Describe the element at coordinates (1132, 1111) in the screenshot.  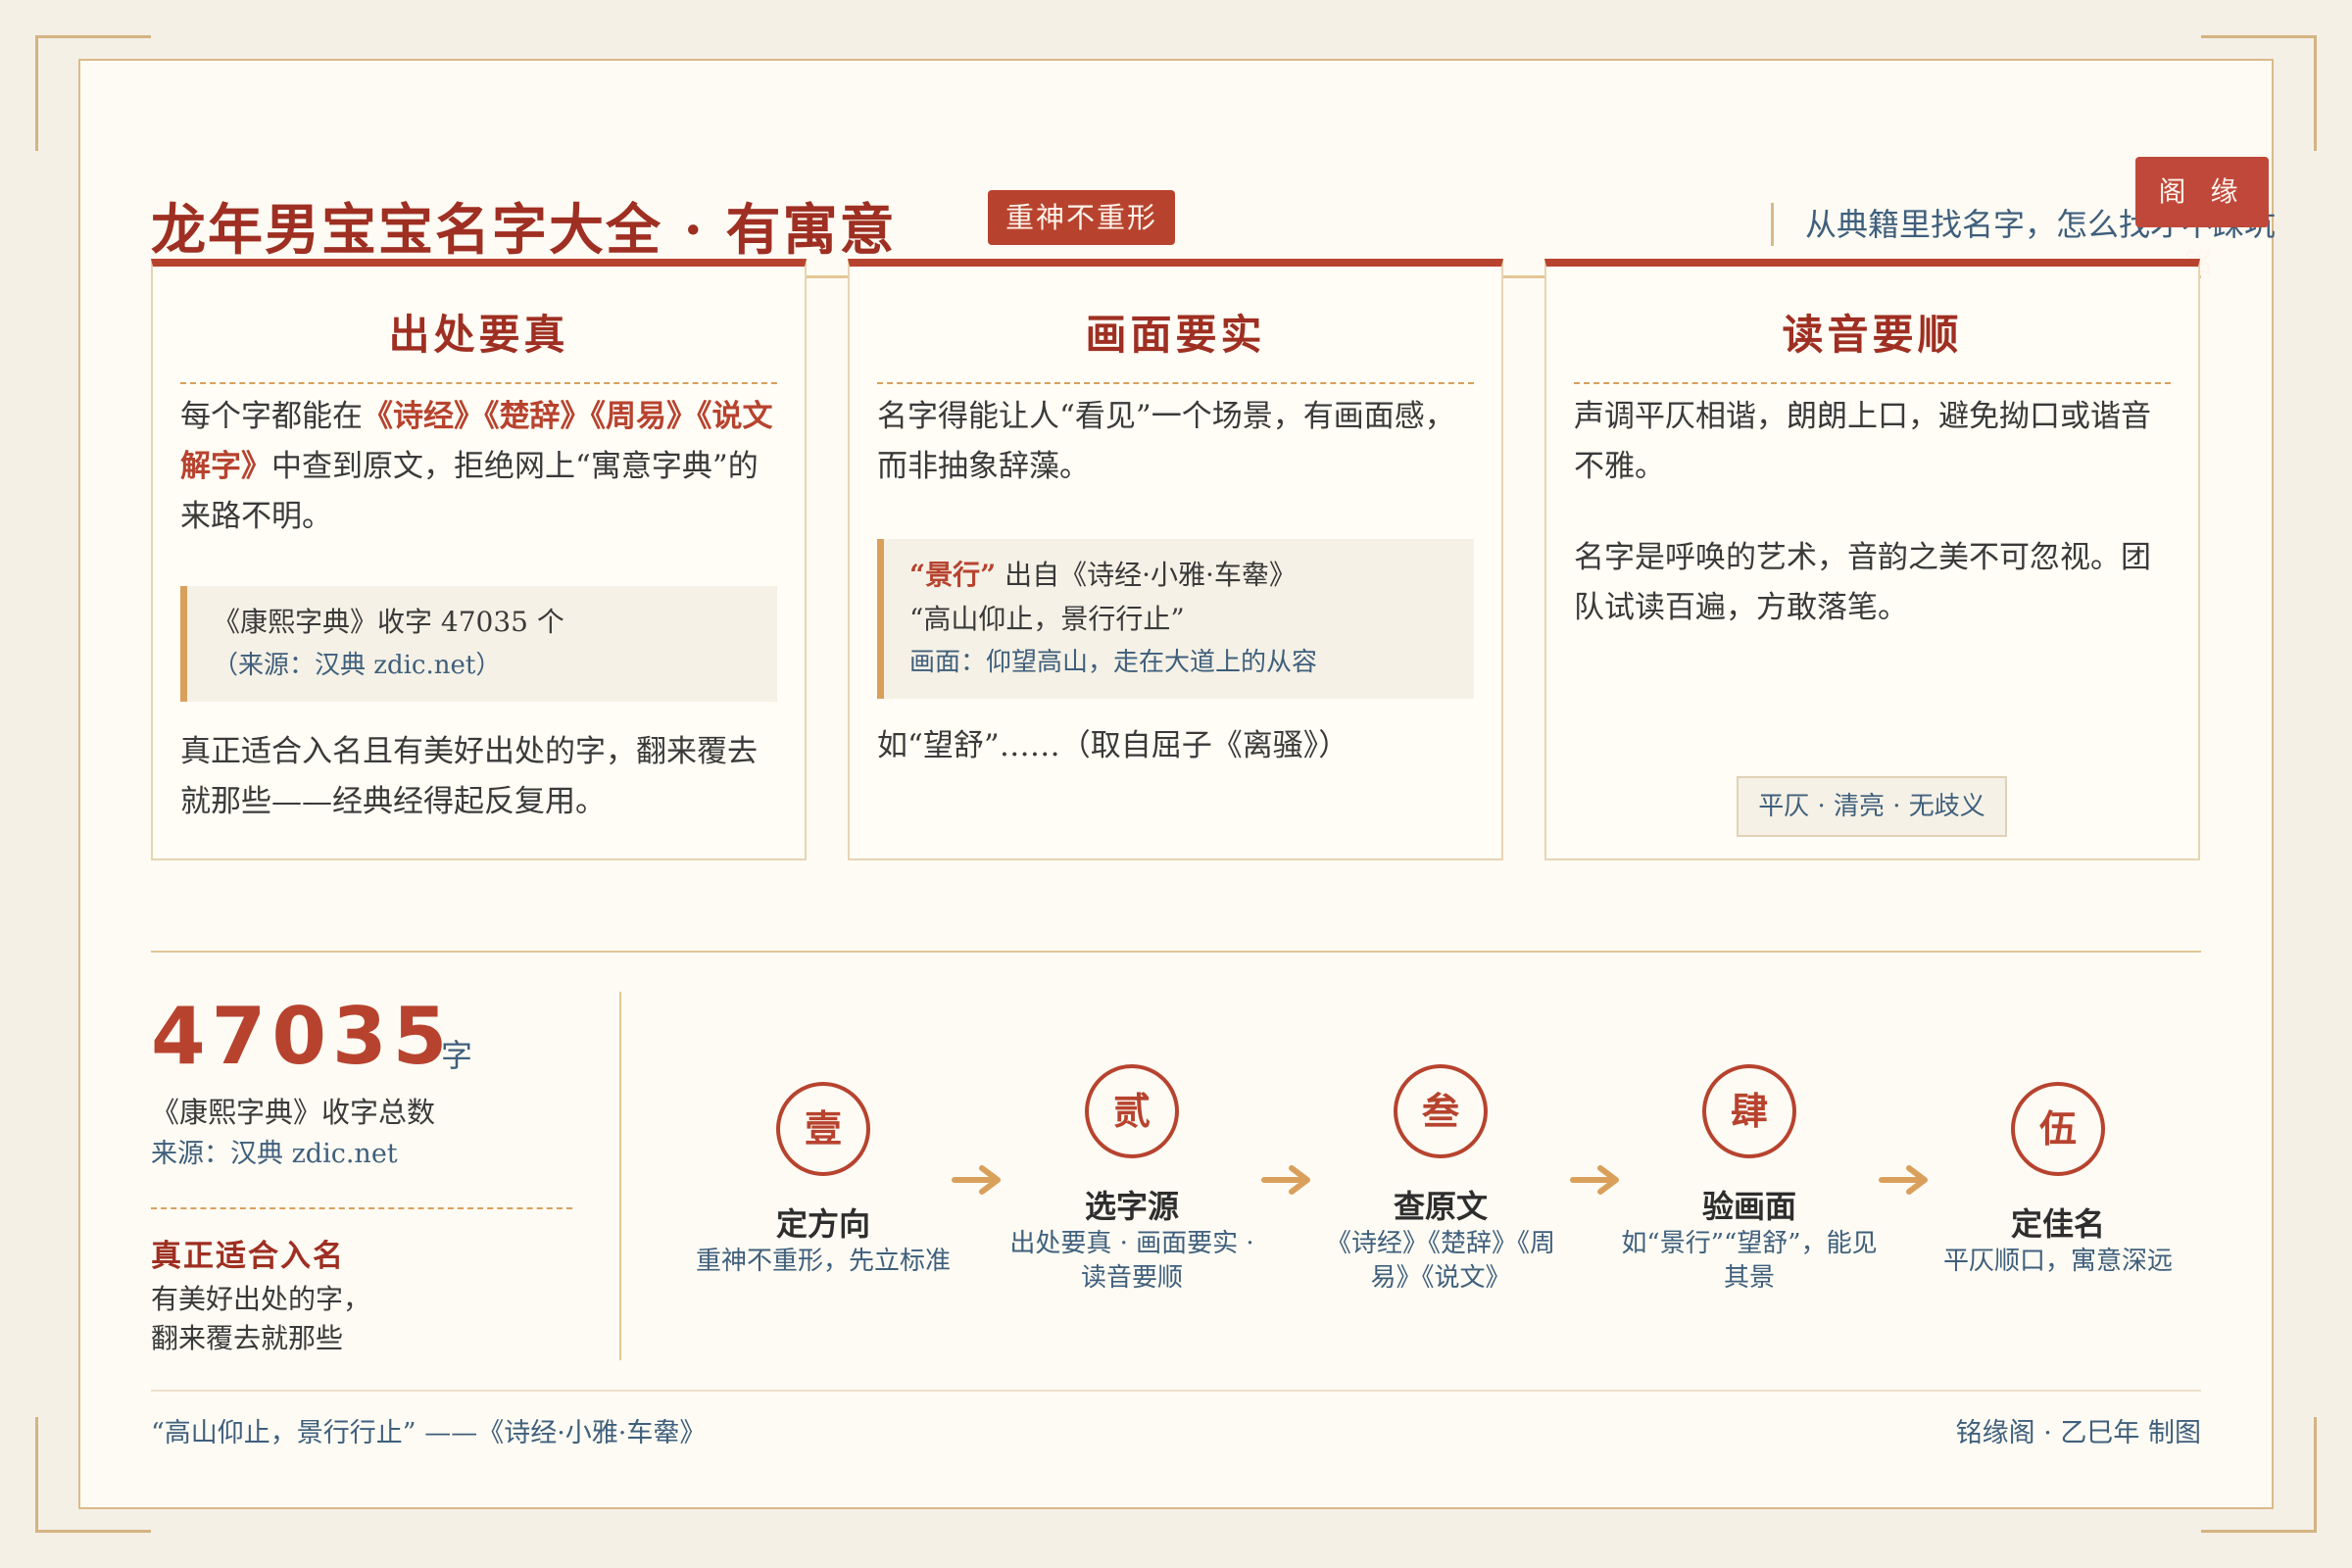
I see `step-number: 贰` at that location.